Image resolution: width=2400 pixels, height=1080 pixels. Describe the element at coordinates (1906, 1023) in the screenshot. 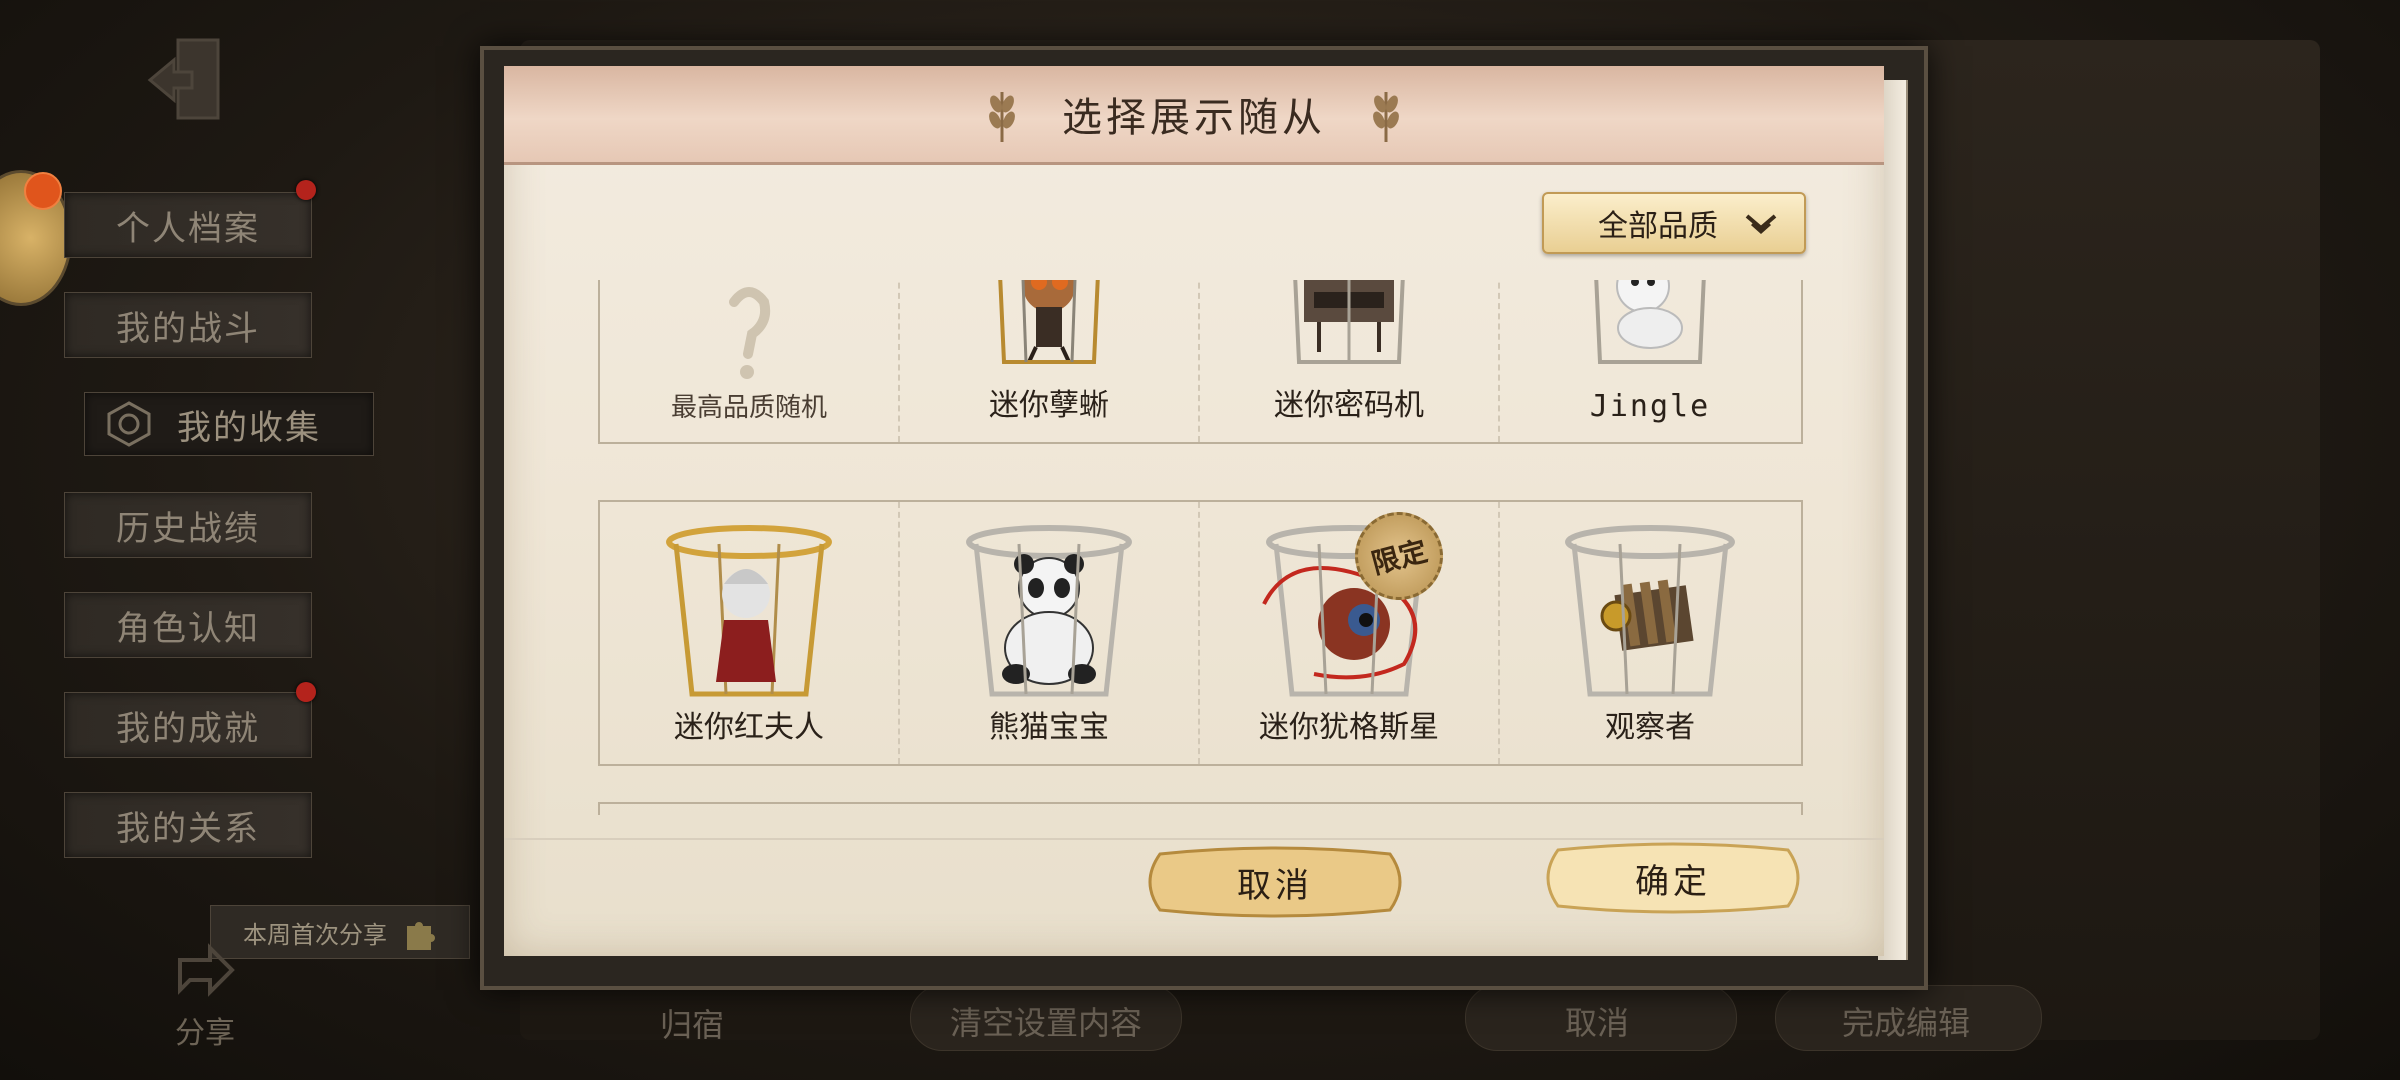

I see `finish-edit-label: 完成编辑` at that location.